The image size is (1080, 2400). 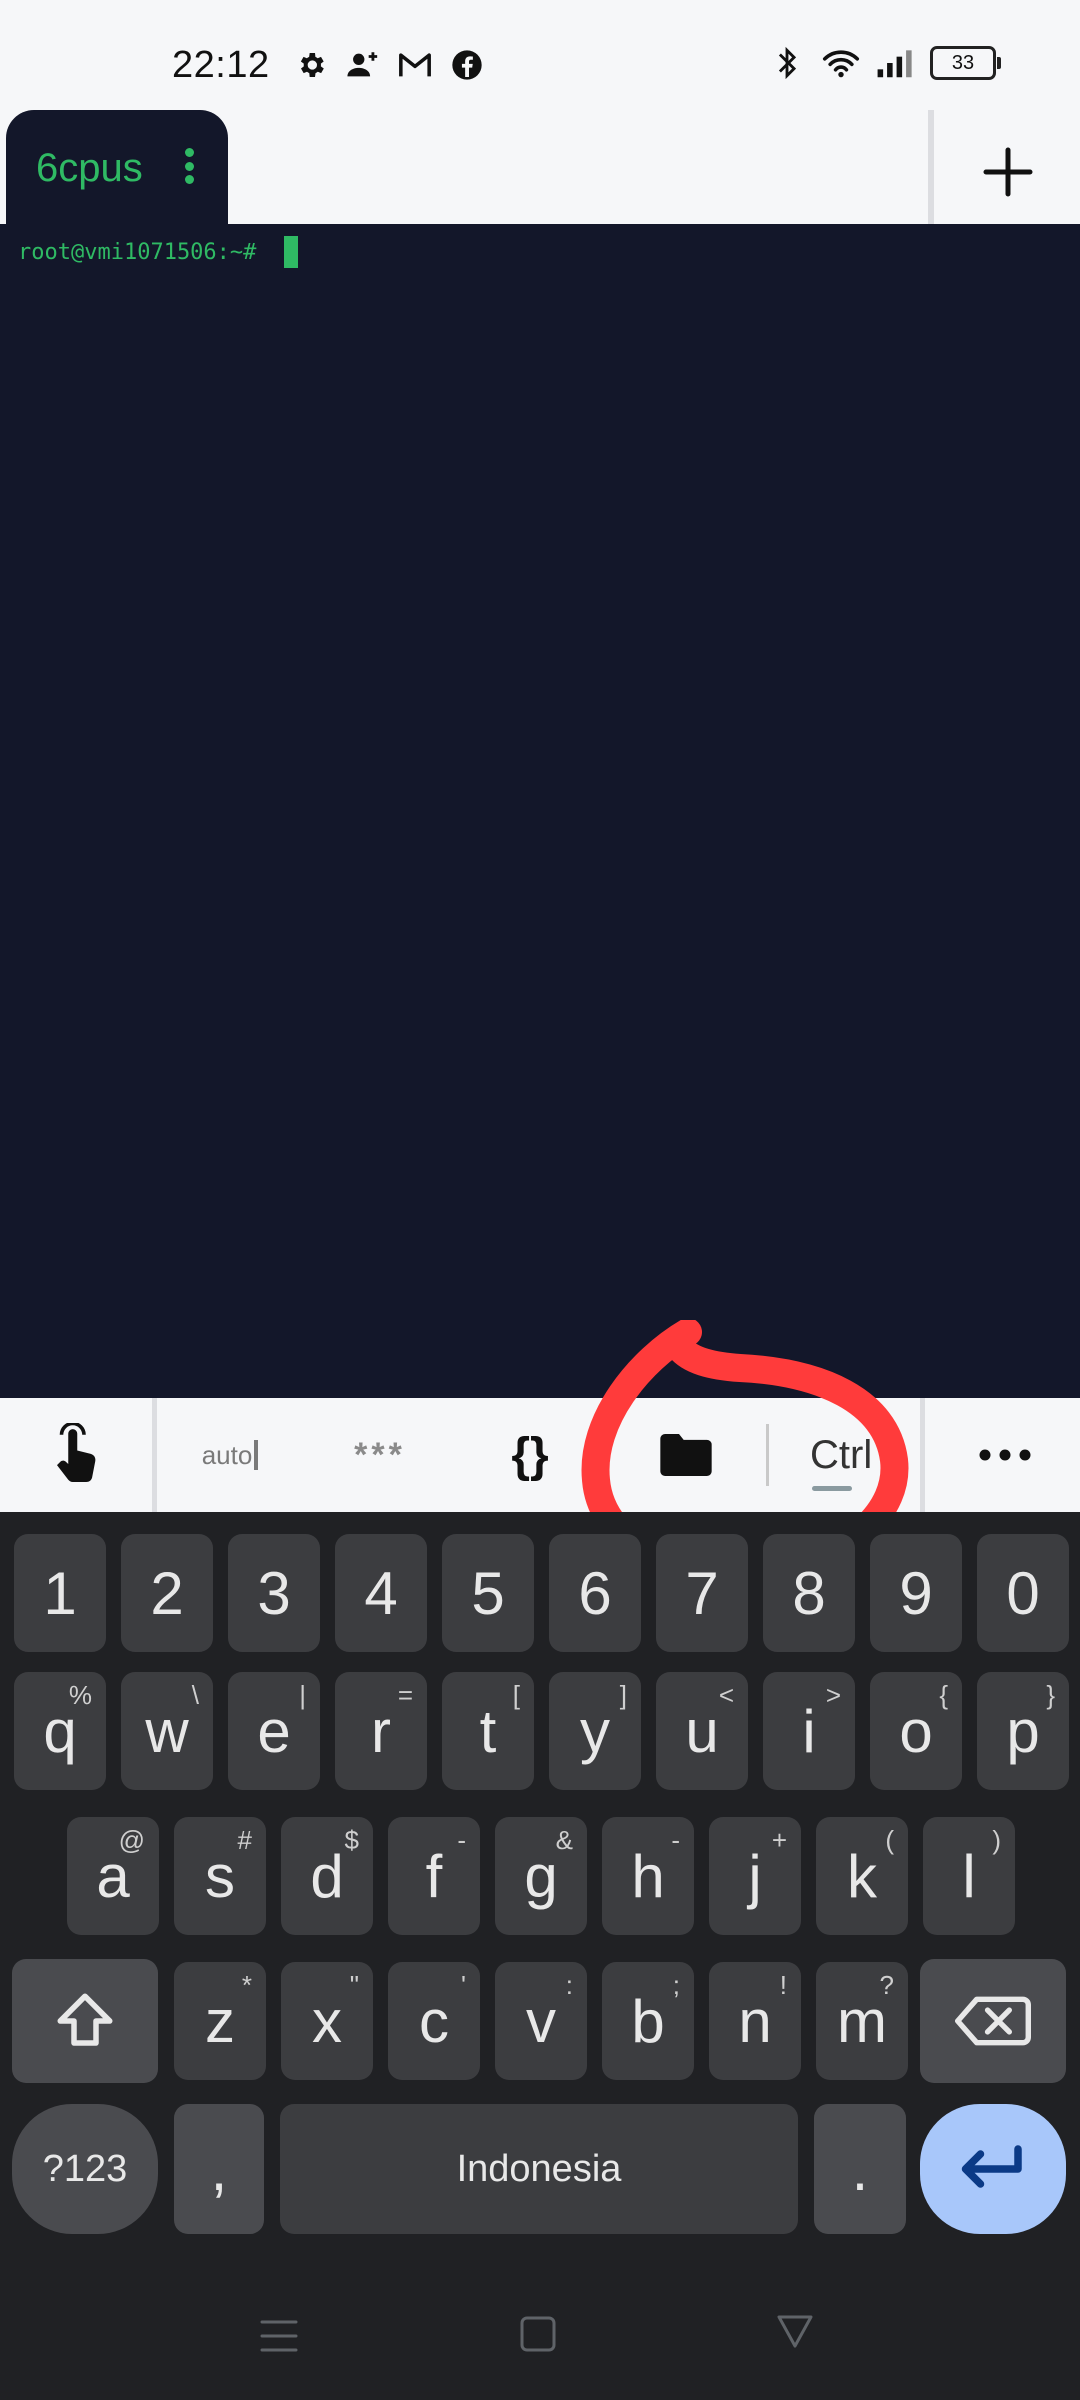 I want to click on key-t: t[, so click(x=488, y=1731).